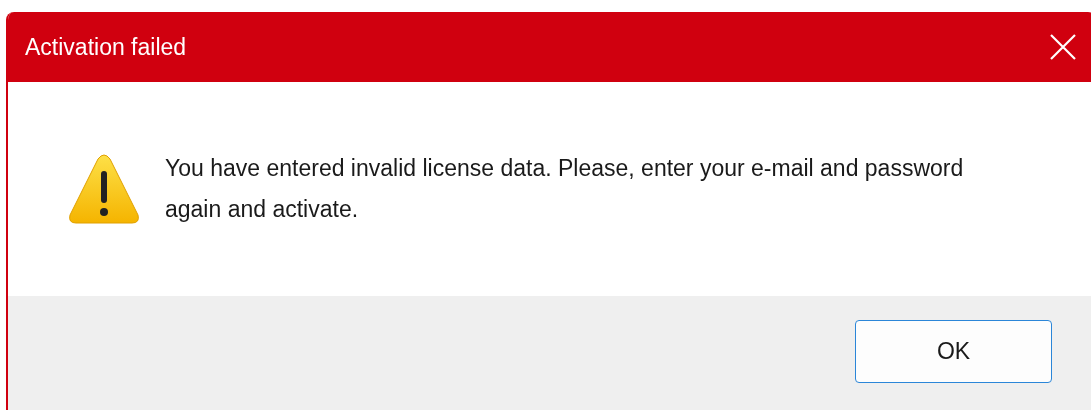 This screenshot has height=410, width=1091. What do you see at coordinates (104, 189) in the screenshot?
I see `warning-icon` at bounding box center [104, 189].